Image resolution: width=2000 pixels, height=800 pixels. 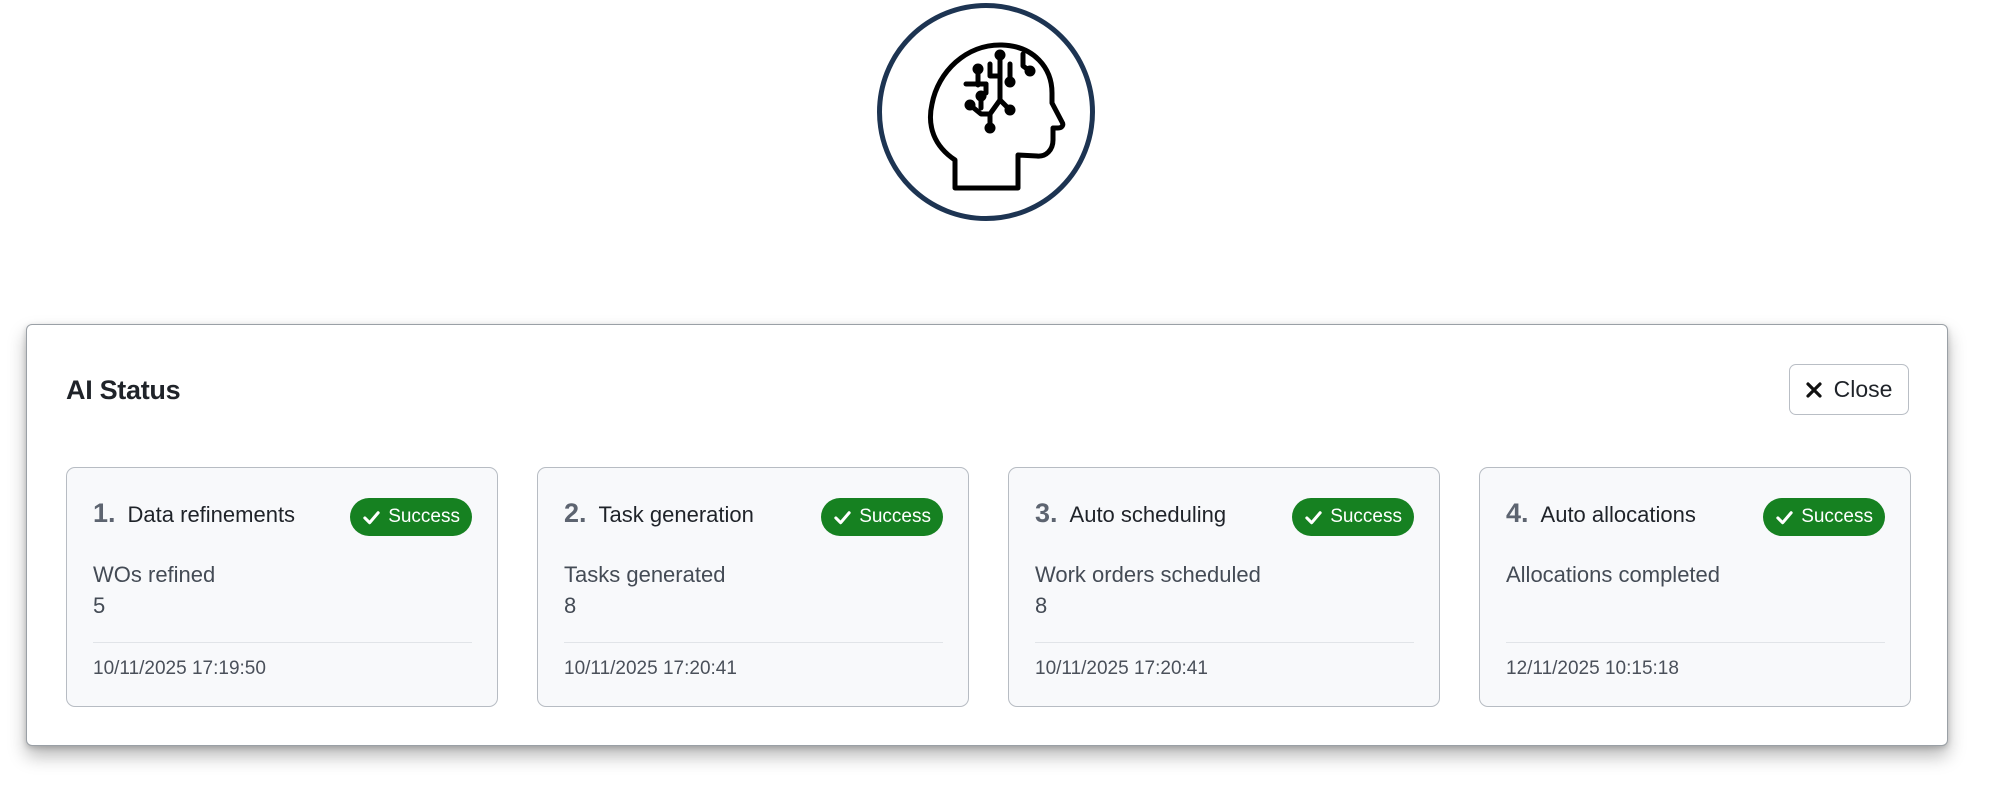 What do you see at coordinates (1517, 513) in the screenshot?
I see `step-number: 4.` at bounding box center [1517, 513].